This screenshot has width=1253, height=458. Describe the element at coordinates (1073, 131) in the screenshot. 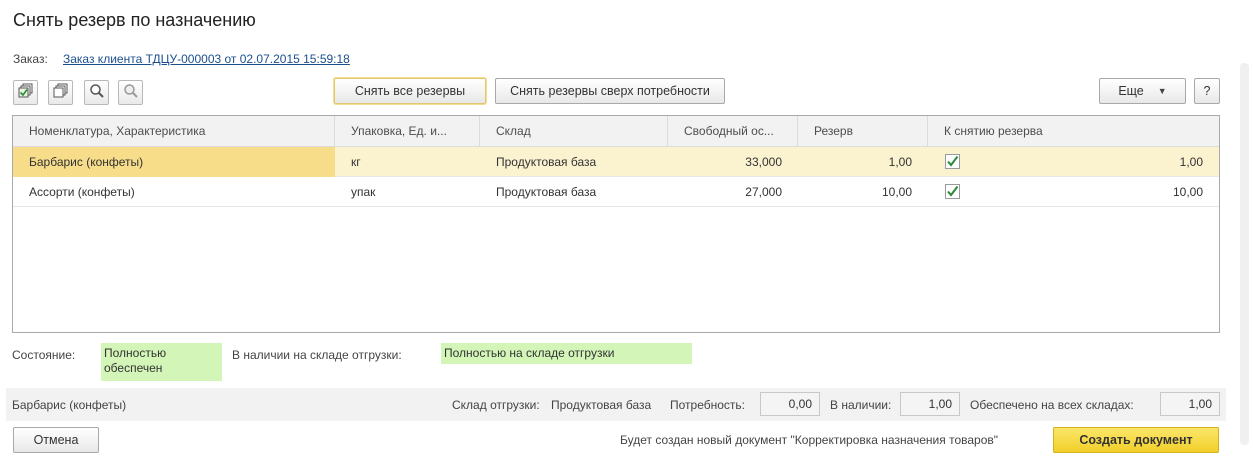

I see `column-header-to-remove: К снятию резерва` at that location.